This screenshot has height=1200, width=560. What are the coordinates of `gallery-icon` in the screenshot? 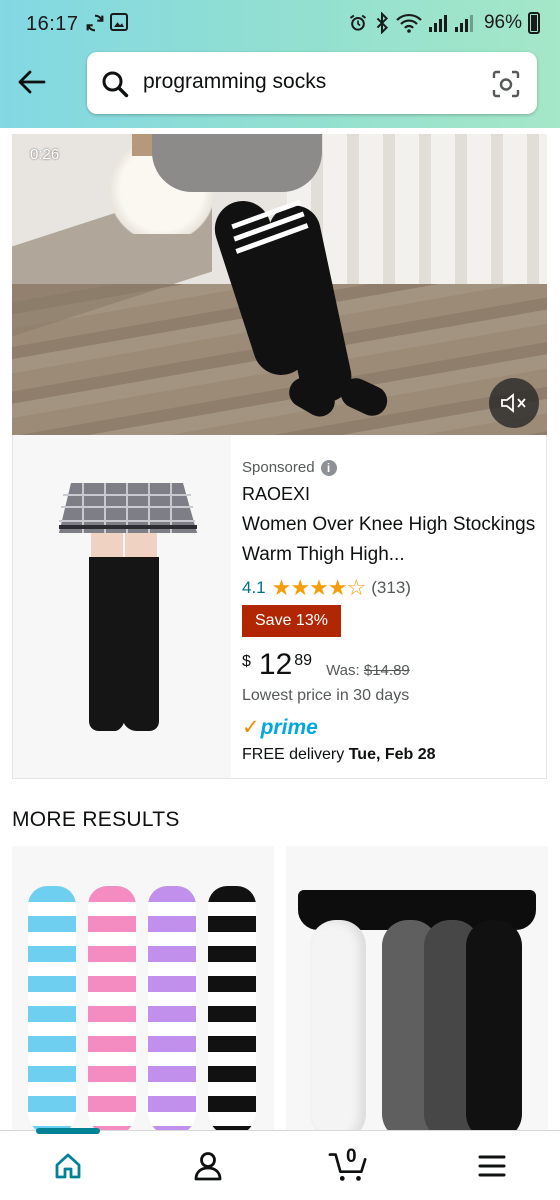 It's located at (119, 22).